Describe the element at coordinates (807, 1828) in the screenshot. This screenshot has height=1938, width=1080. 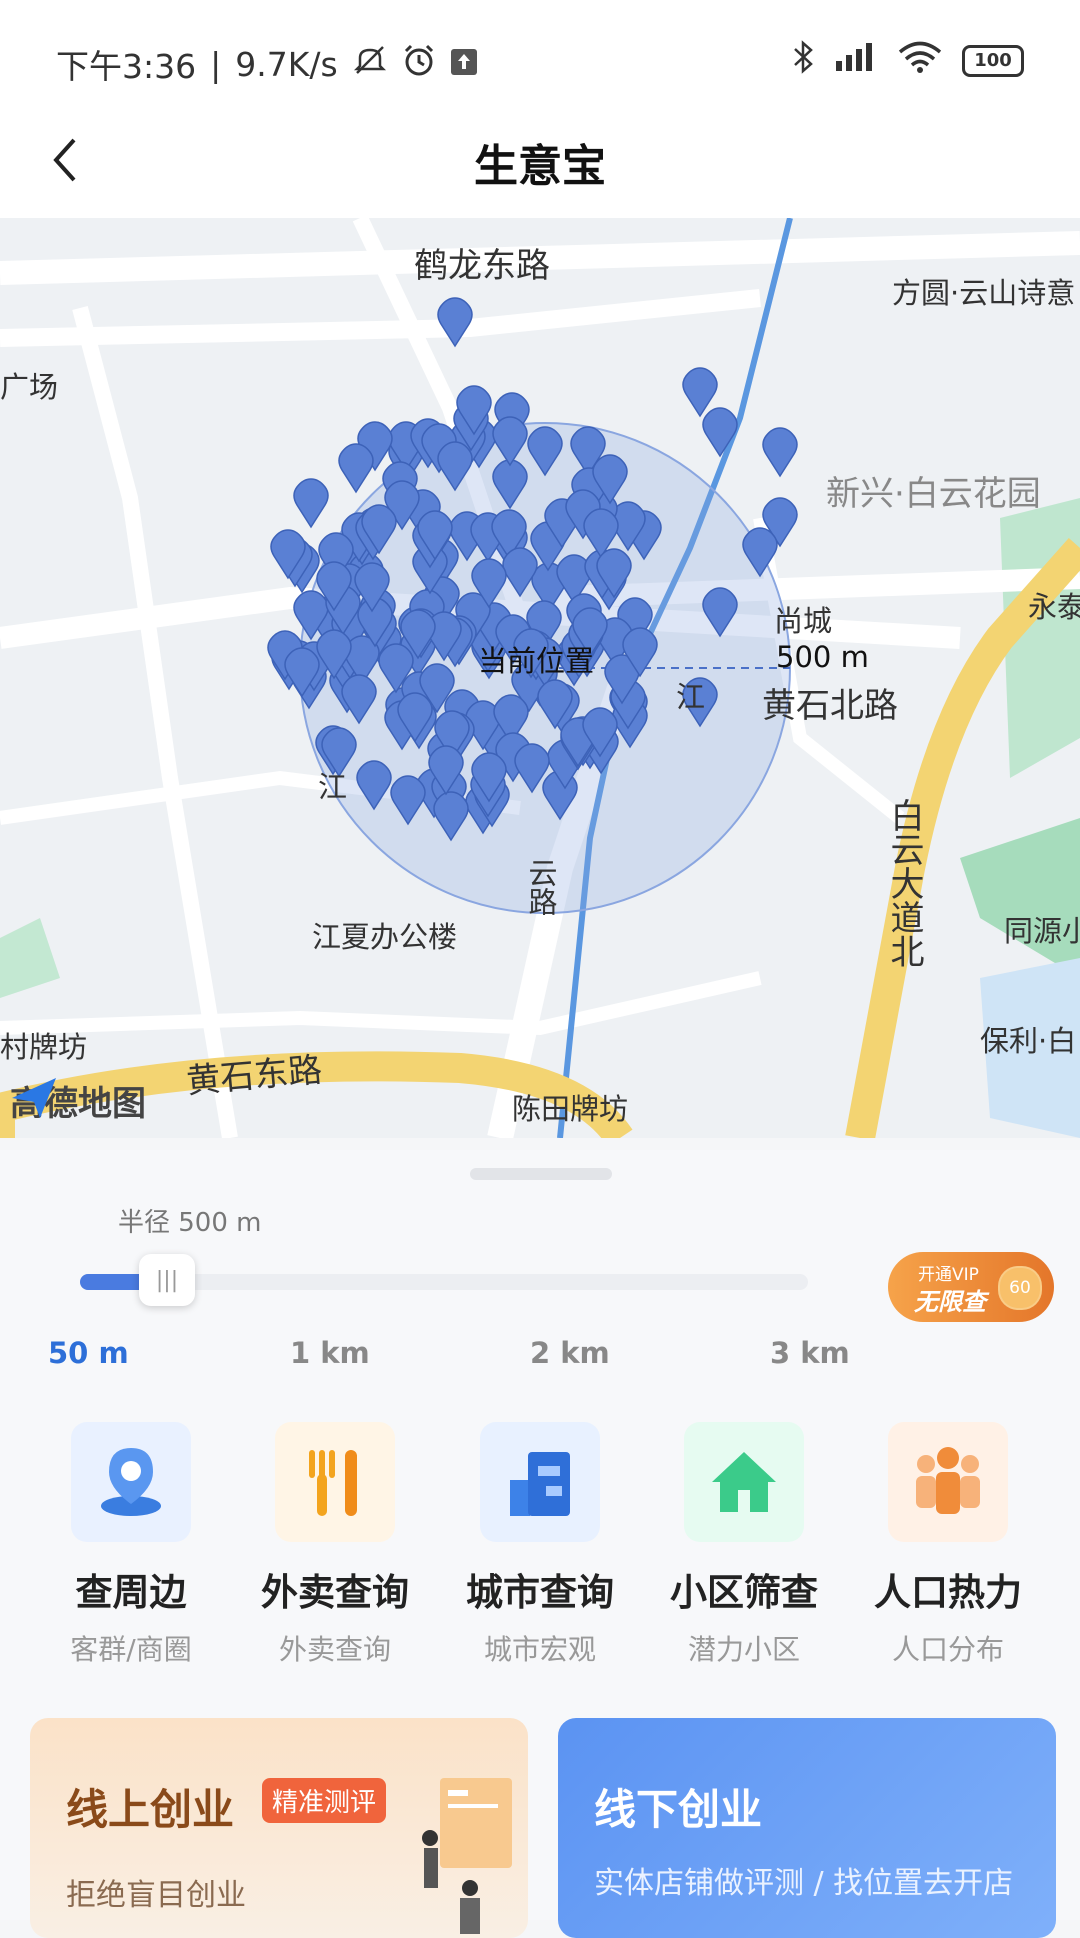
I see `offline-startup-card: 线下创业 实体店铺做评测 / 找位置去开店` at that location.